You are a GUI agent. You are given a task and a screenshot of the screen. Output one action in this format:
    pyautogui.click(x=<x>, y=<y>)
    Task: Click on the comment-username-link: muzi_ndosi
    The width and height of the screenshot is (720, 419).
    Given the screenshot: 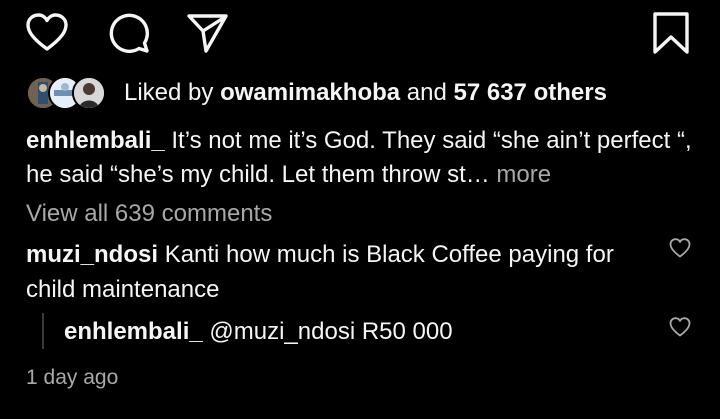 What is the action you would take?
    pyautogui.click(x=92, y=254)
    